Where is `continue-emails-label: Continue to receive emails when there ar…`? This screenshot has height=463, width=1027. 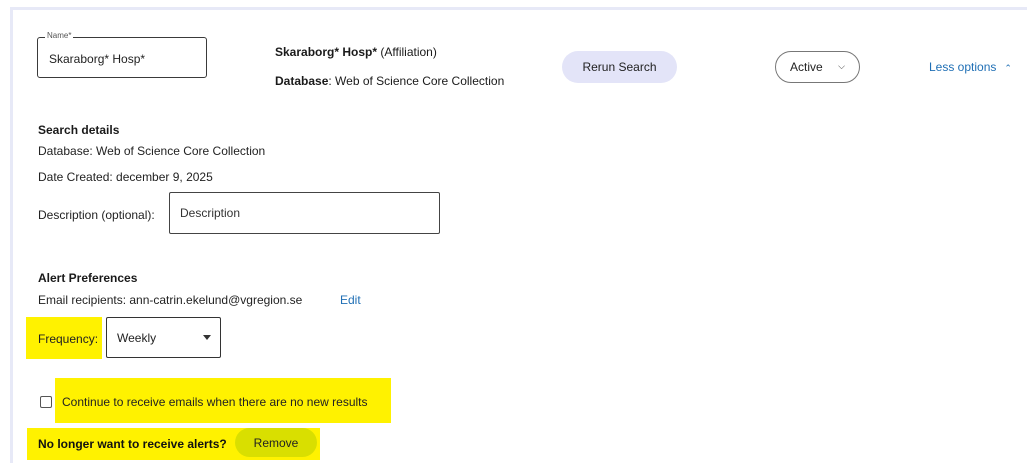
continue-emails-label: Continue to receive emails when there ar… is located at coordinates (215, 402).